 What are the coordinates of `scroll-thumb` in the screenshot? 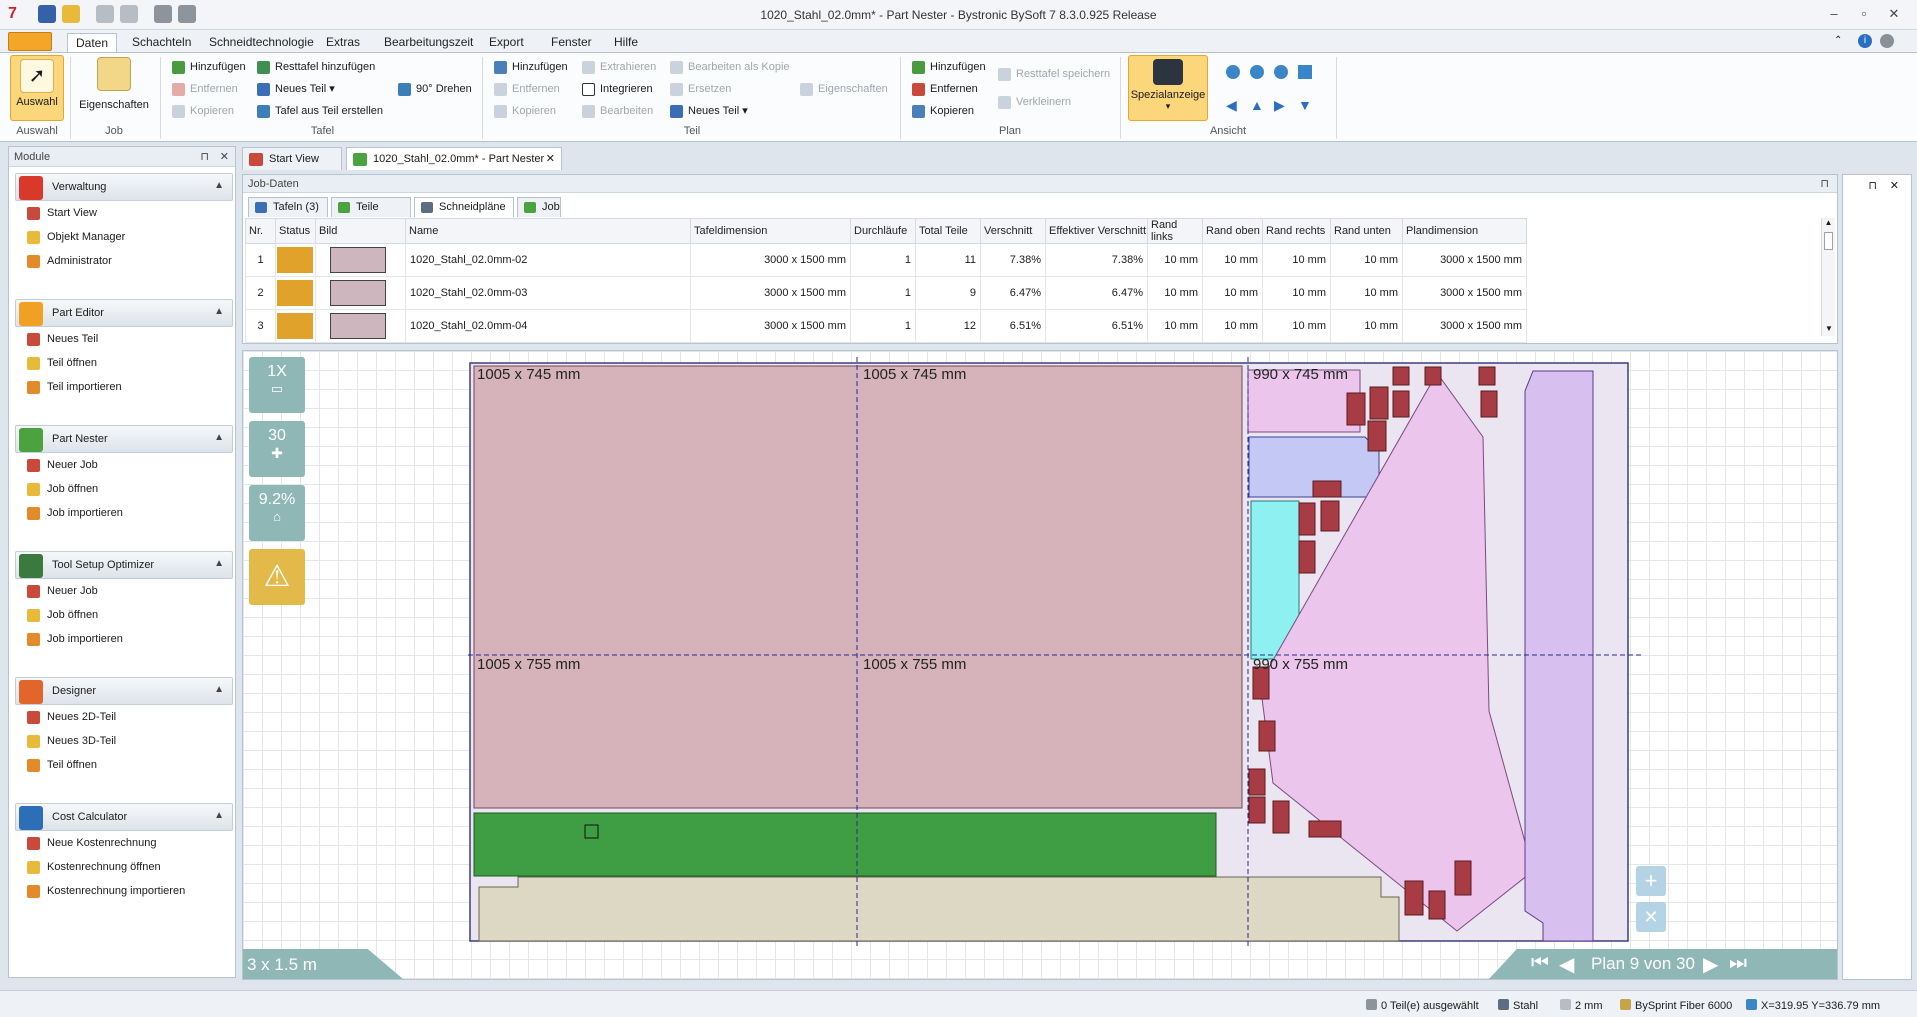 It's located at (1828, 241).